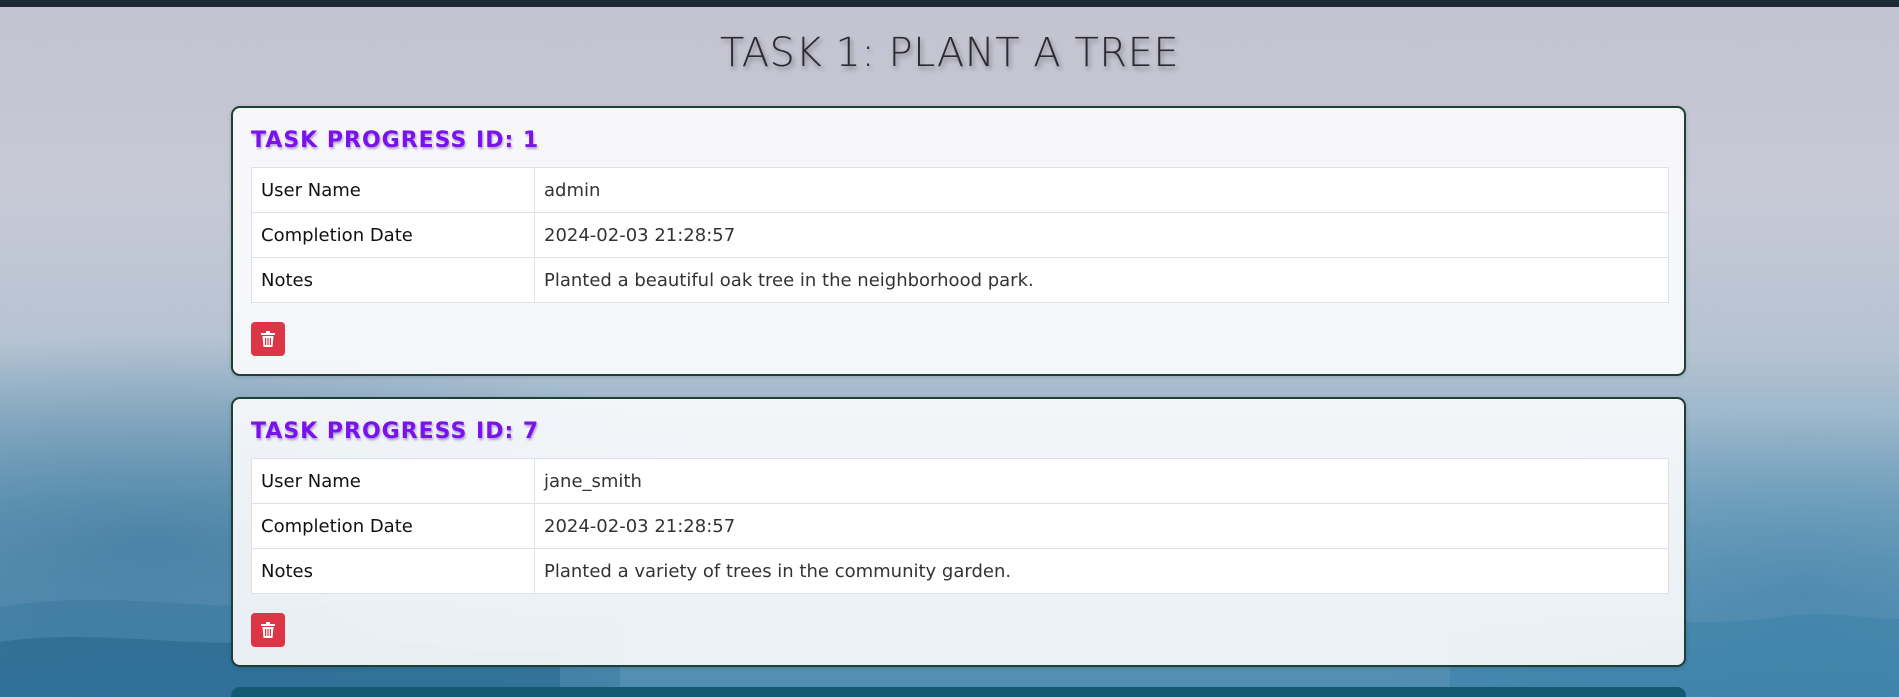 The width and height of the screenshot is (1899, 697). What do you see at coordinates (949, 3) in the screenshot?
I see `top-navbar` at bounding box center [949, 3].